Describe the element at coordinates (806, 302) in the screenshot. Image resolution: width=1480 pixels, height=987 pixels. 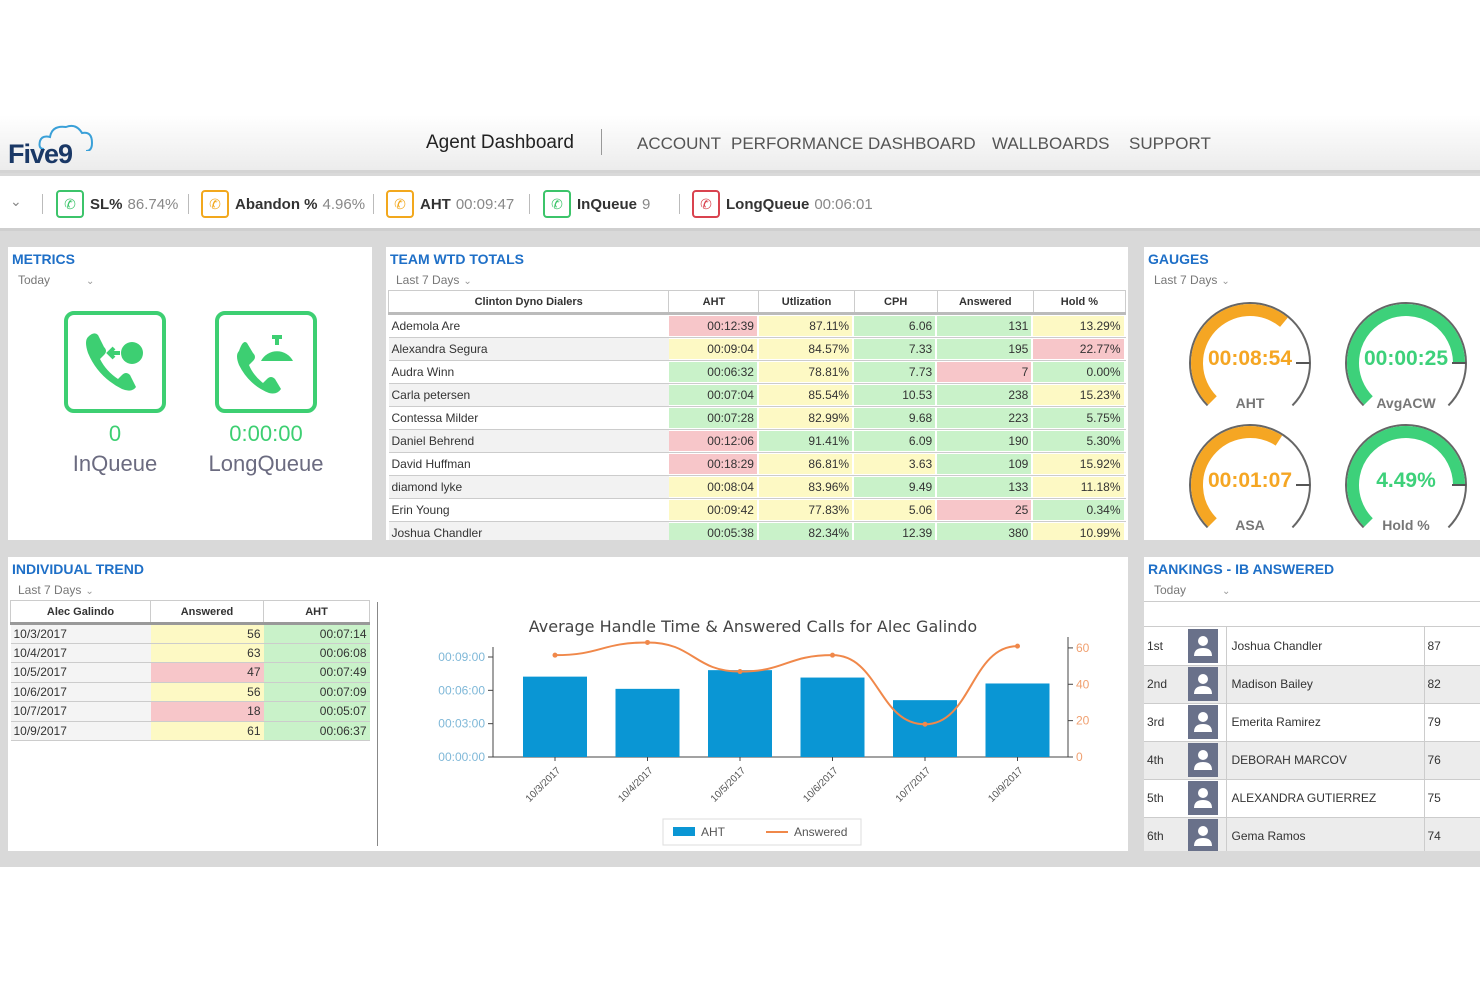
I see `team-col-2: Utlization` at that location.